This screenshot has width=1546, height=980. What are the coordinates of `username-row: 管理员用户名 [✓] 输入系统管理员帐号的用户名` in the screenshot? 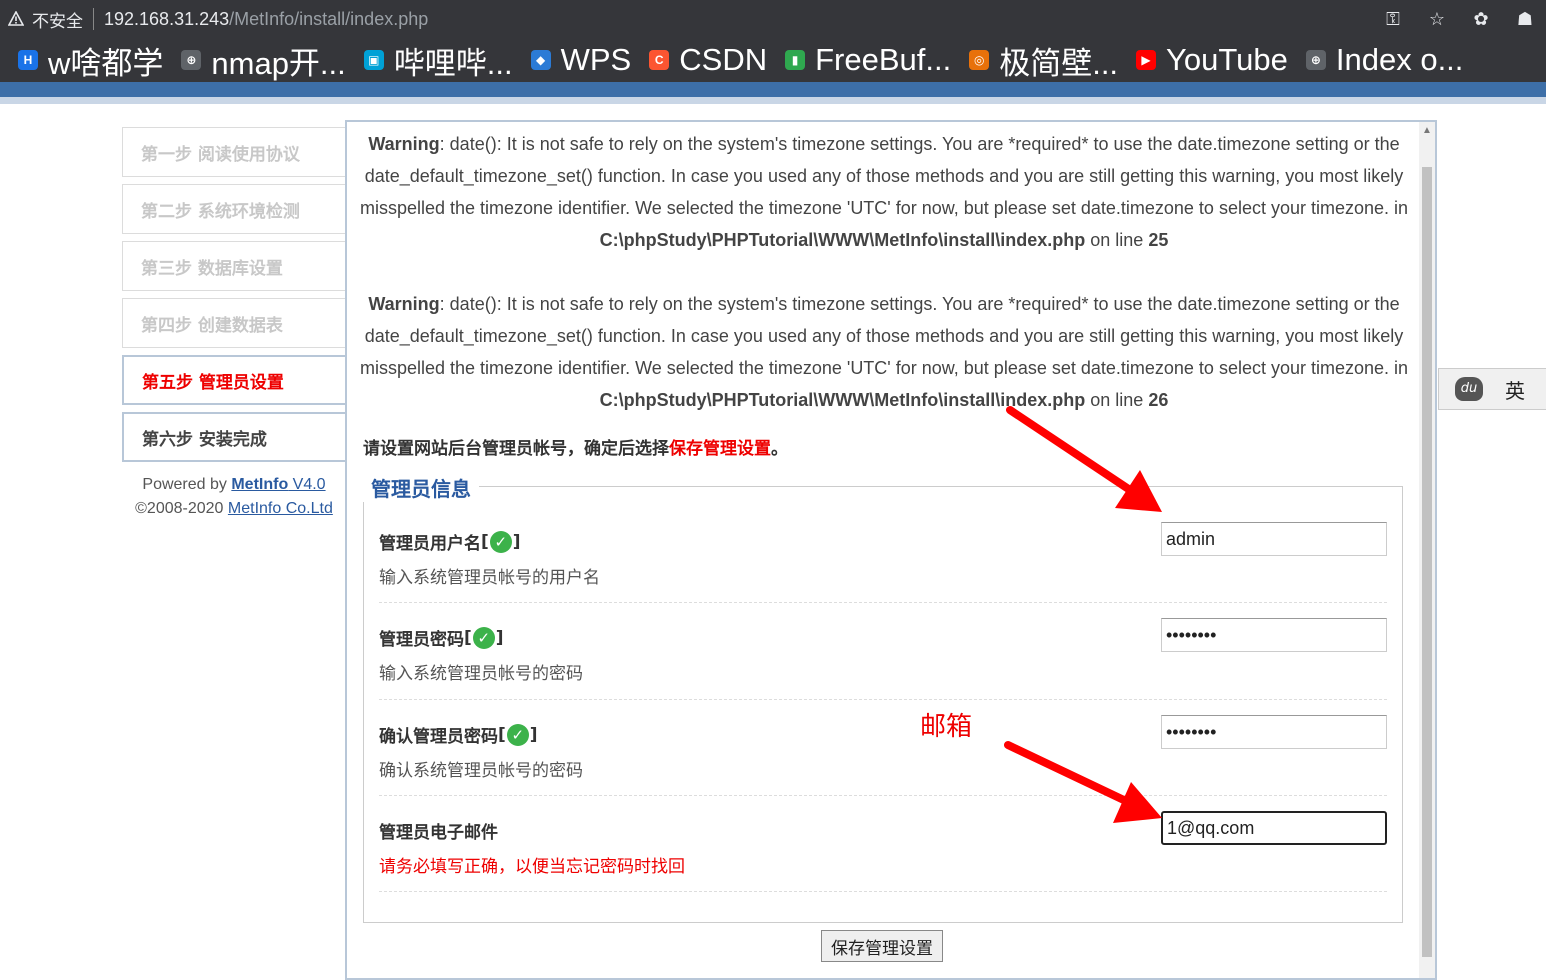 It's located at (883, 560).